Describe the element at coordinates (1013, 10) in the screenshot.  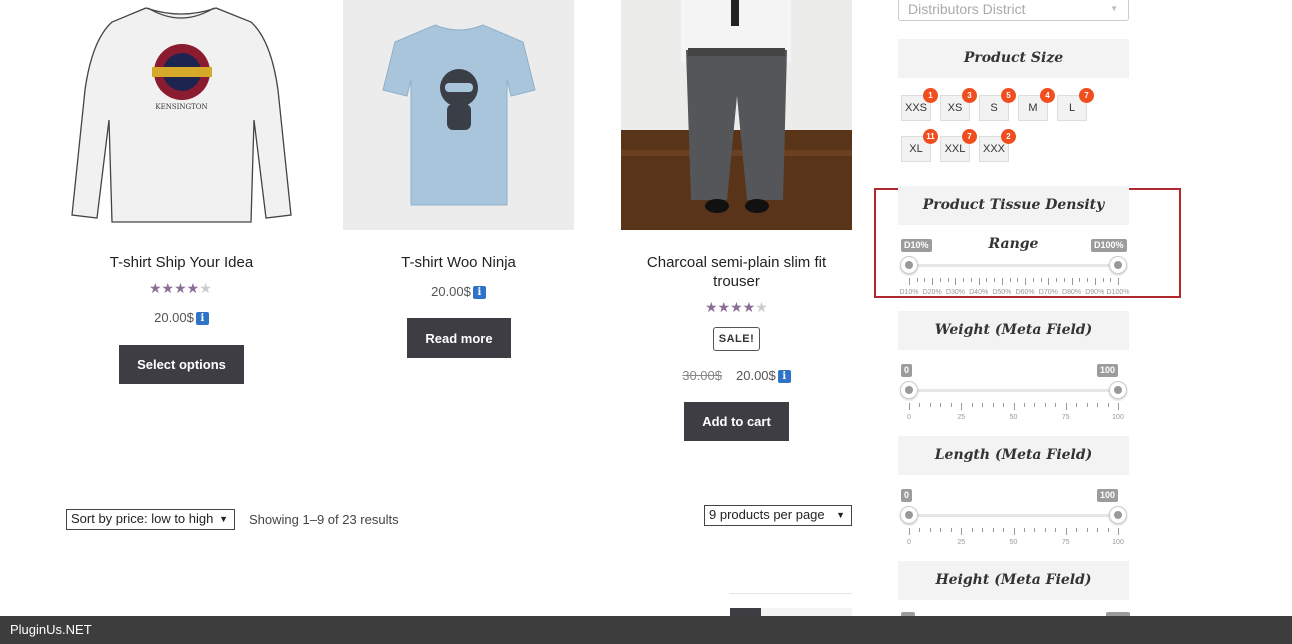
I see `district-select: Distributors District ▼` at that location.